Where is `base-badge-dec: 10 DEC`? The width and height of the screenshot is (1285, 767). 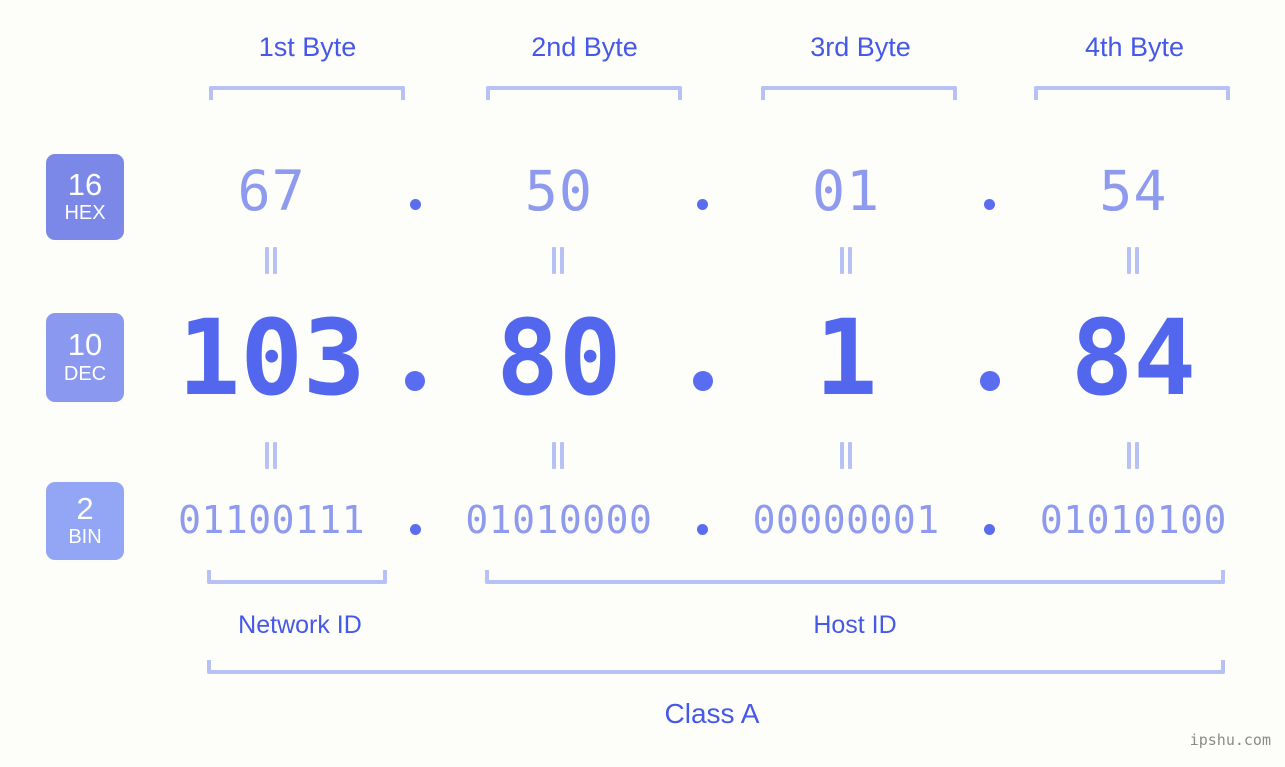 base-badge-dec: 10 DEC is located at coordinates (85, 357).